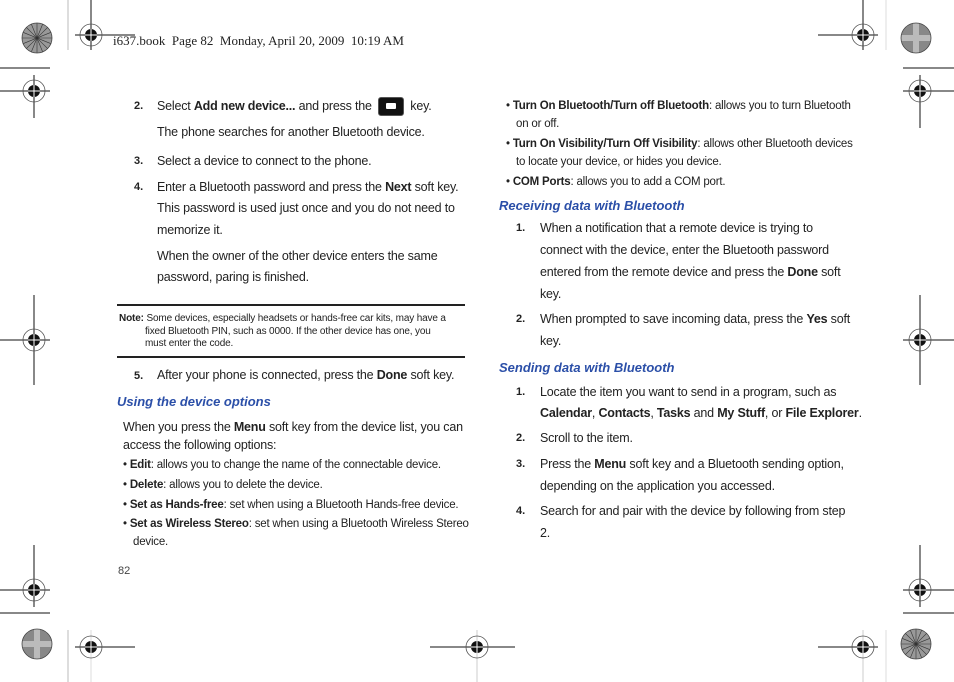  Describe the element at coordinates (741, 413) in the screenshot. I see `bold-term: My Stuff` at that location.